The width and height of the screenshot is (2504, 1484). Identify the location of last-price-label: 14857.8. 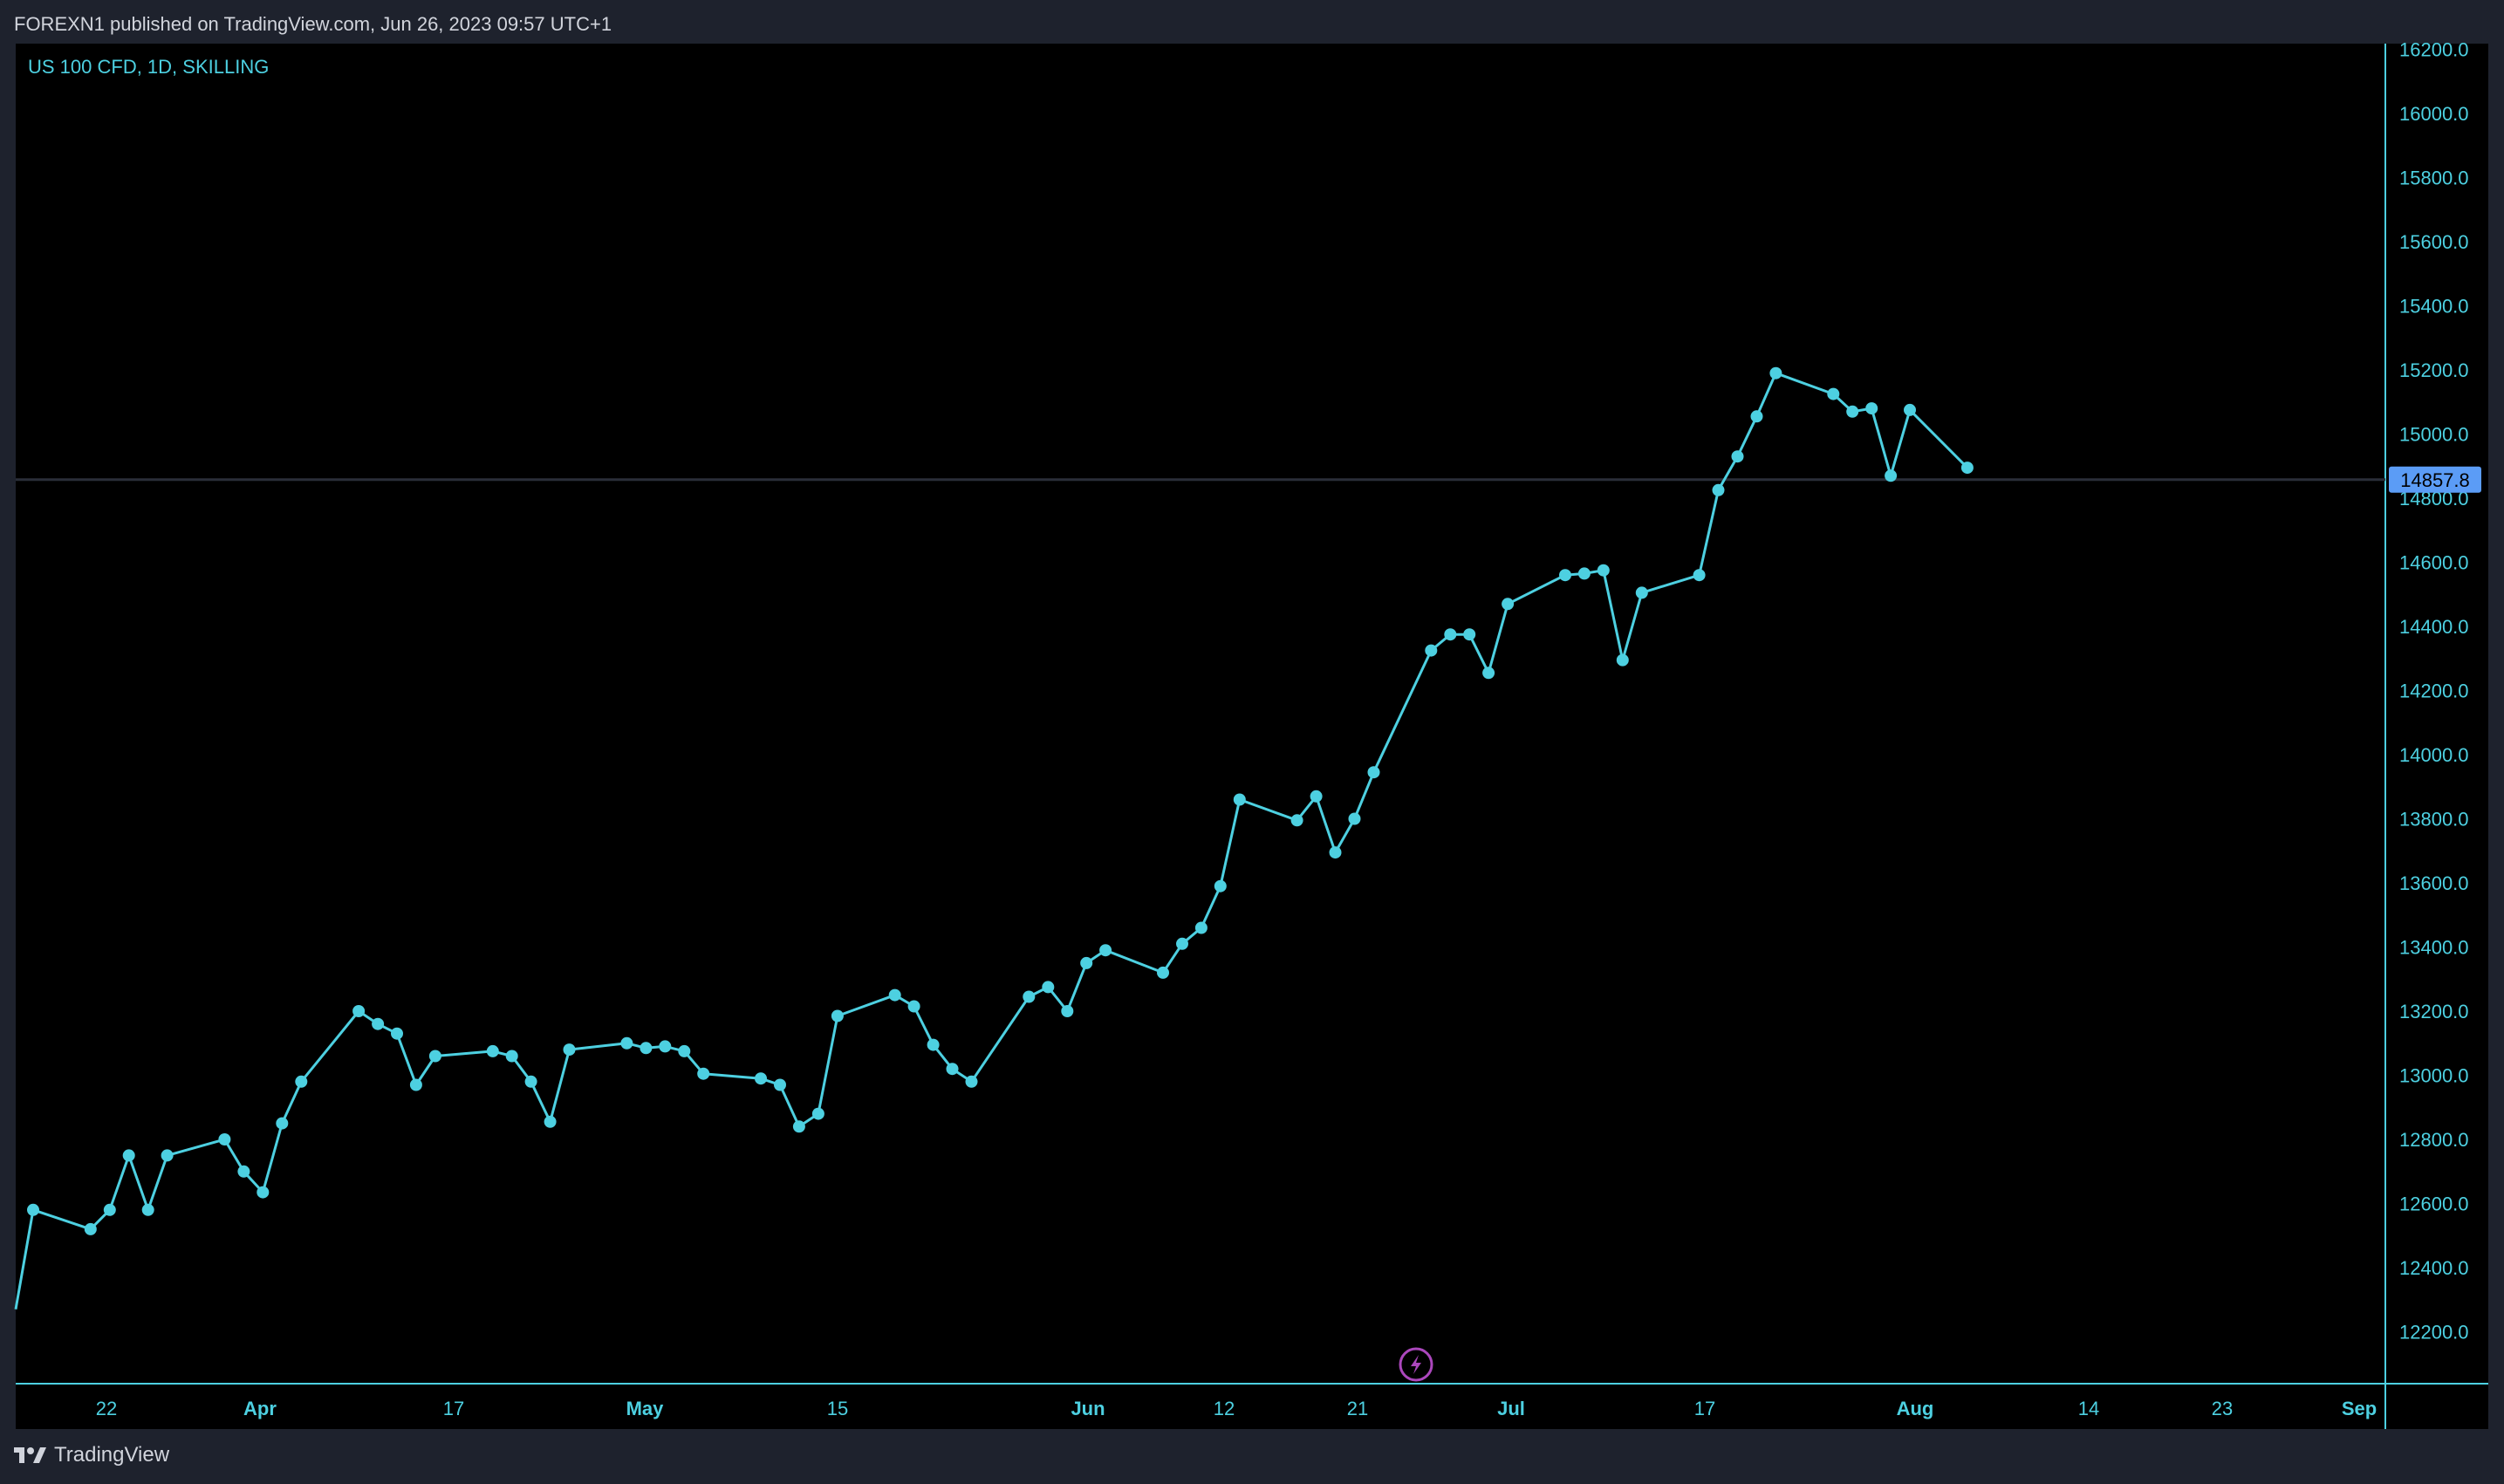
(2435, 479).